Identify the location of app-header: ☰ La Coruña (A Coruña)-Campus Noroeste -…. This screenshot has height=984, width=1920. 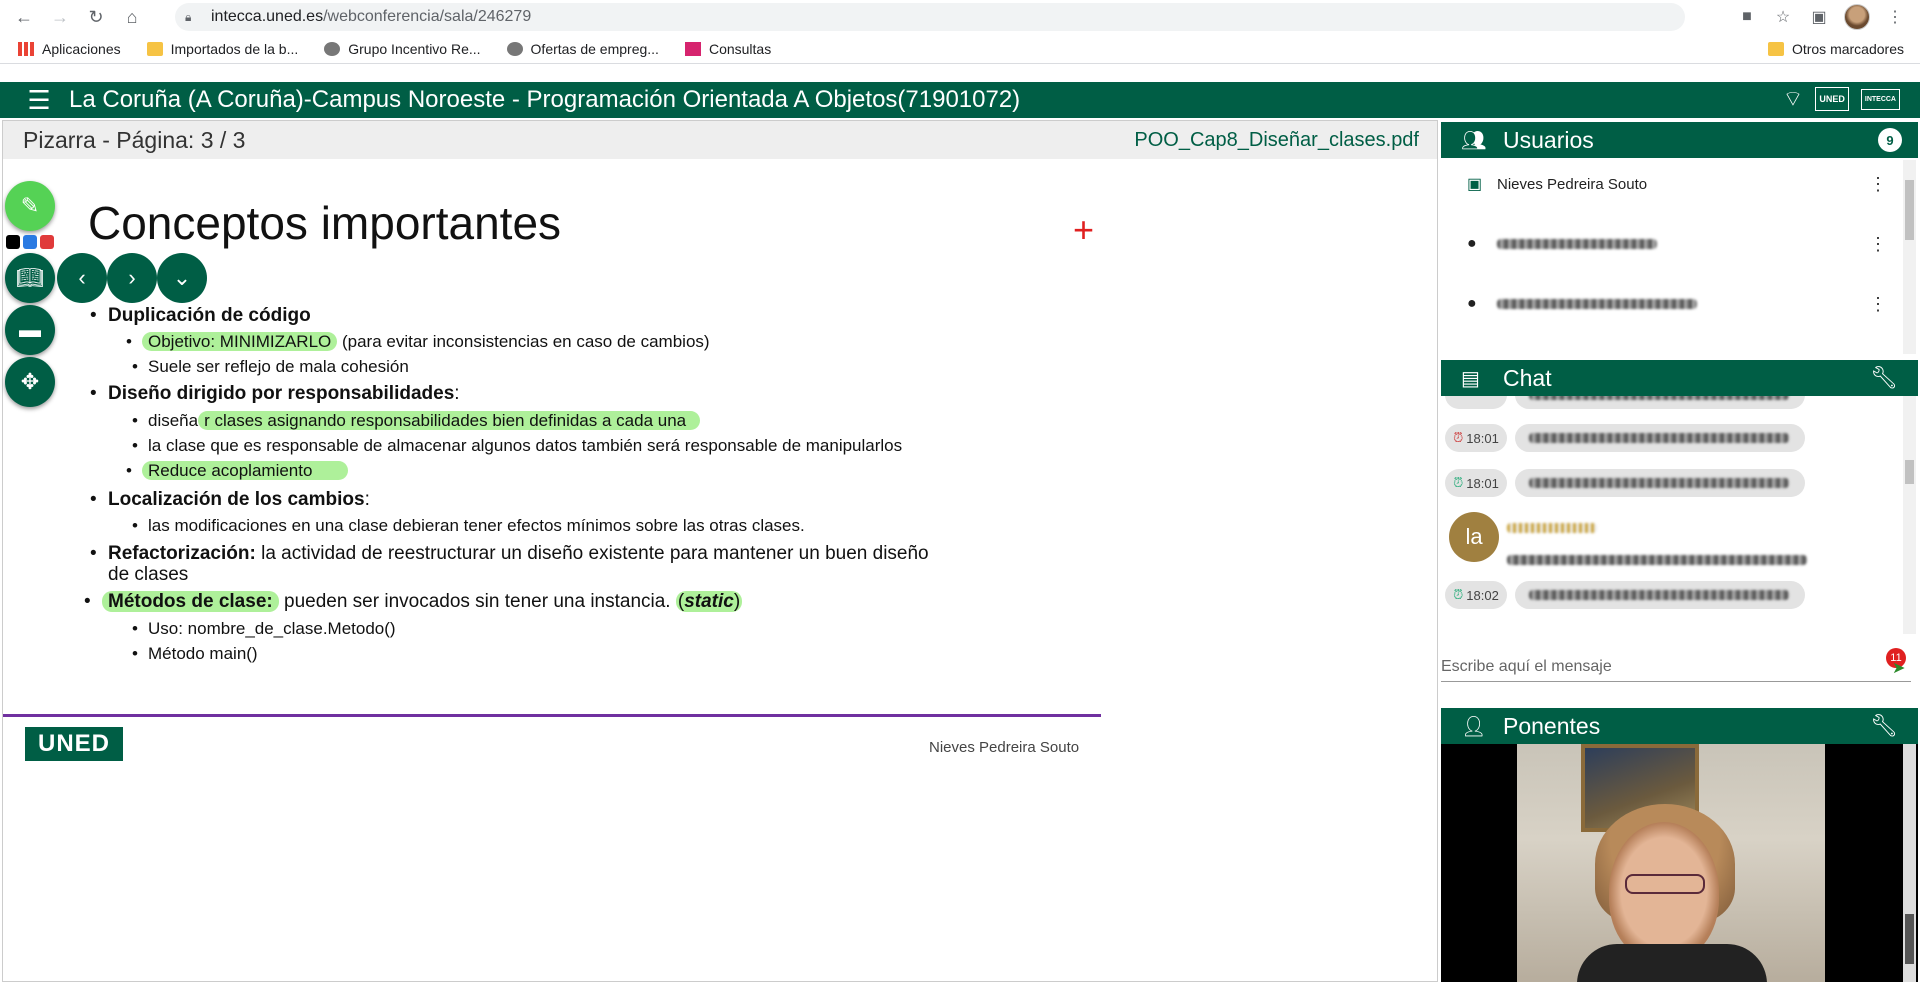
(960, 100).